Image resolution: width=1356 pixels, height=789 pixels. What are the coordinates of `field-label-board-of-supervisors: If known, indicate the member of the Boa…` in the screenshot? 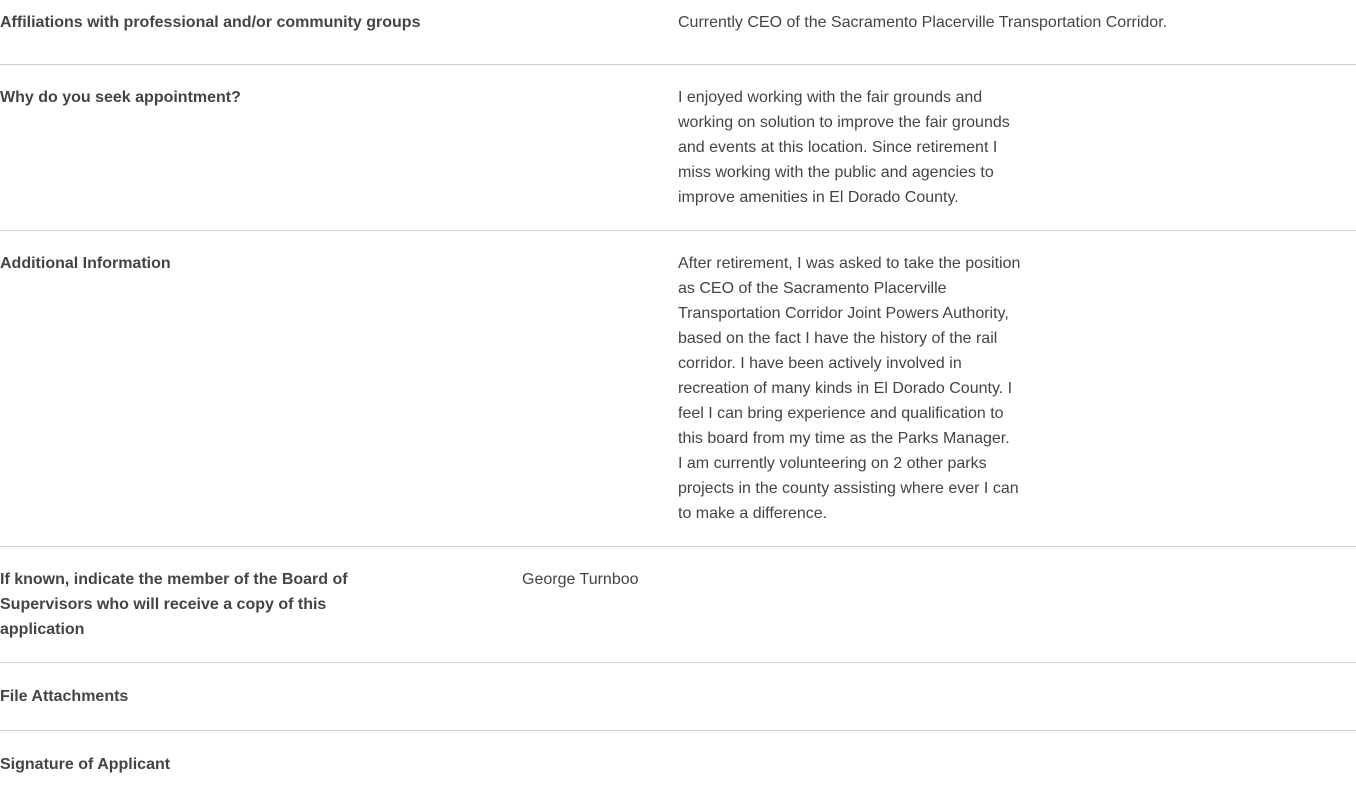 It's located at (174, 604).